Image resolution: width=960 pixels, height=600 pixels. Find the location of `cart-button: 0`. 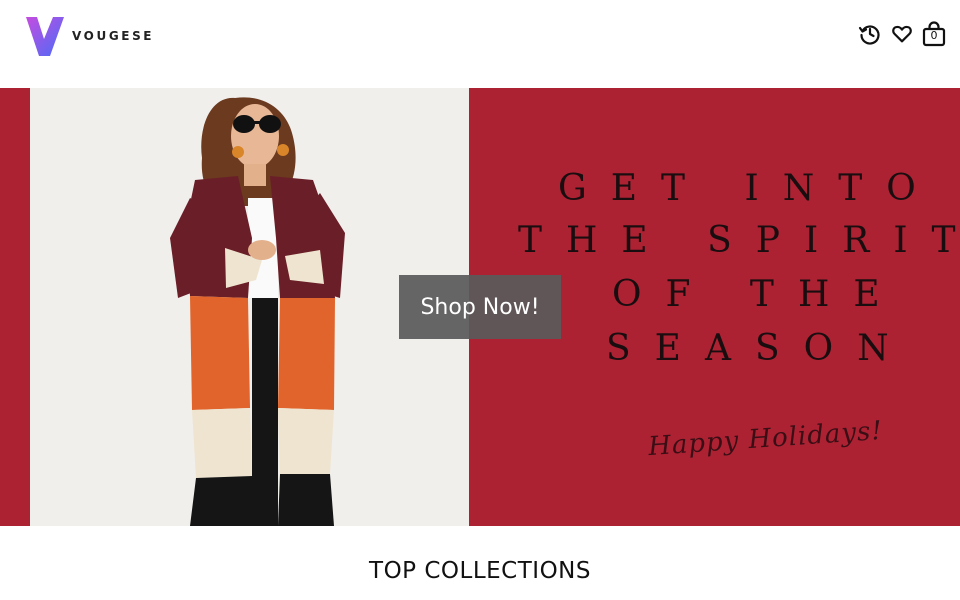

cart-button: 0 is located at coordinates (934, 34).